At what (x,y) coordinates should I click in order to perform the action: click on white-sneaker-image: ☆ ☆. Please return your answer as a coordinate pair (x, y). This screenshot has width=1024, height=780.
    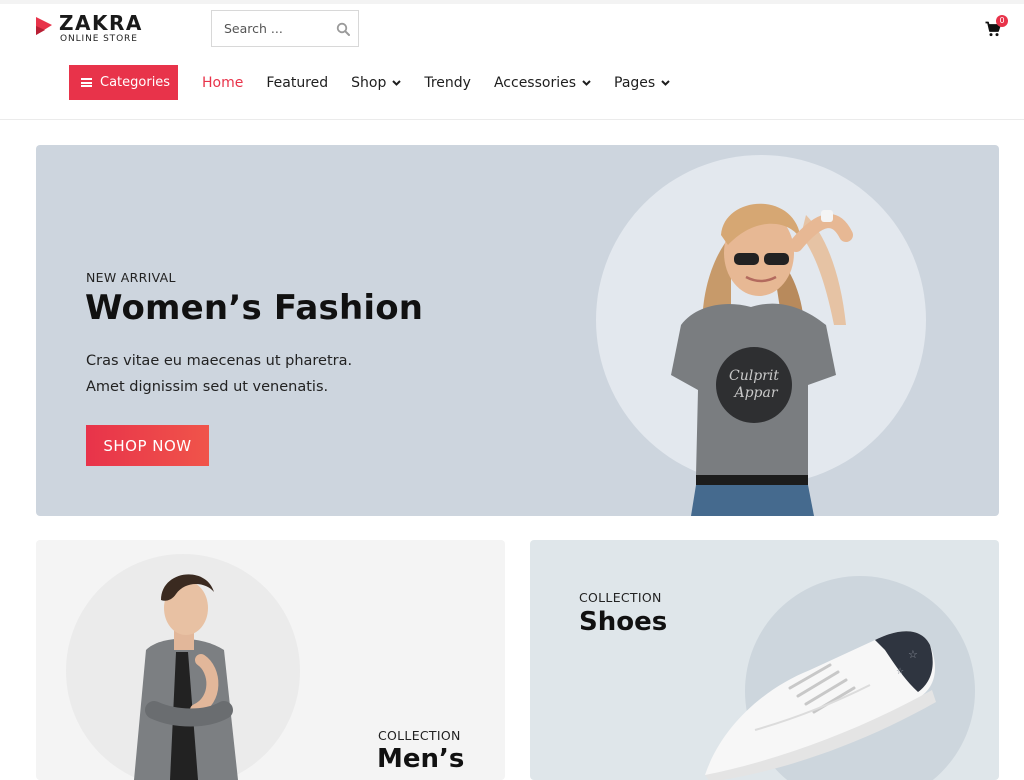
    Looking at the image, I should click on (820, 705).